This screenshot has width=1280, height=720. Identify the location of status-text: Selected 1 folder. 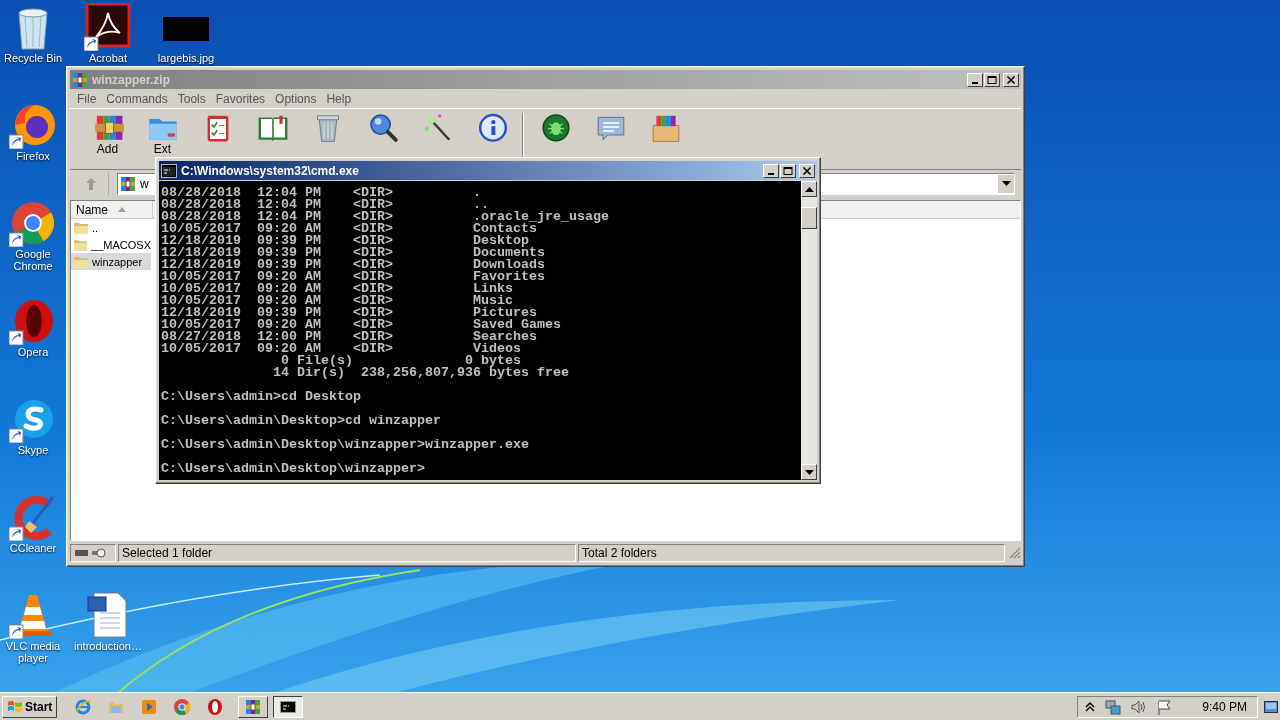
(347, 553).